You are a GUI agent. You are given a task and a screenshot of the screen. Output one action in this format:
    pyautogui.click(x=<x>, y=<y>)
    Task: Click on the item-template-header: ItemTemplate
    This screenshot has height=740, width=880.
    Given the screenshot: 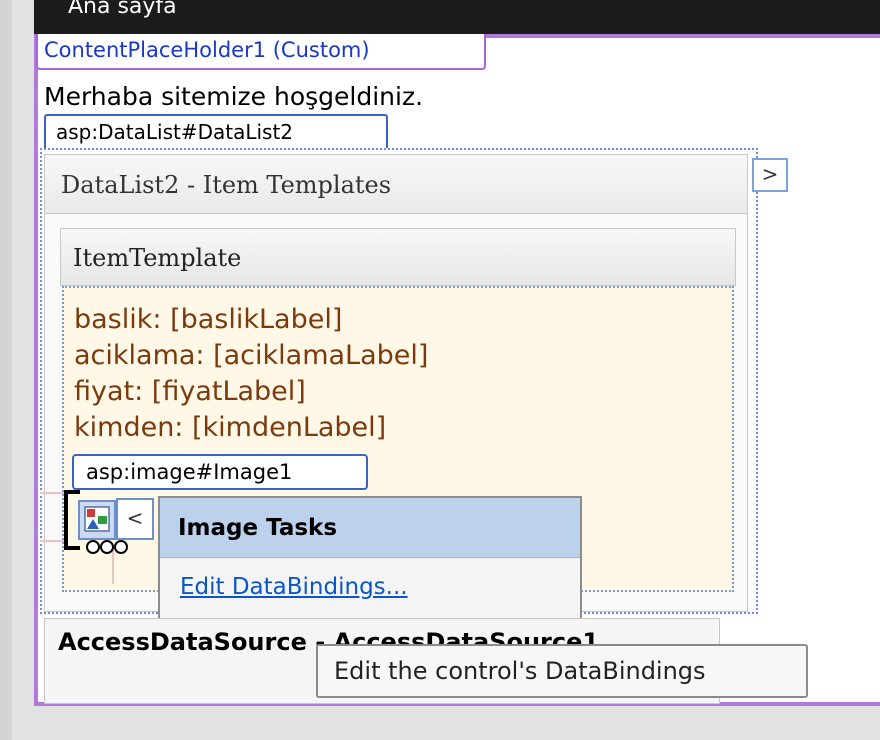 What is the action you would take?
    pyautogui.click(x=398, y=257)
    